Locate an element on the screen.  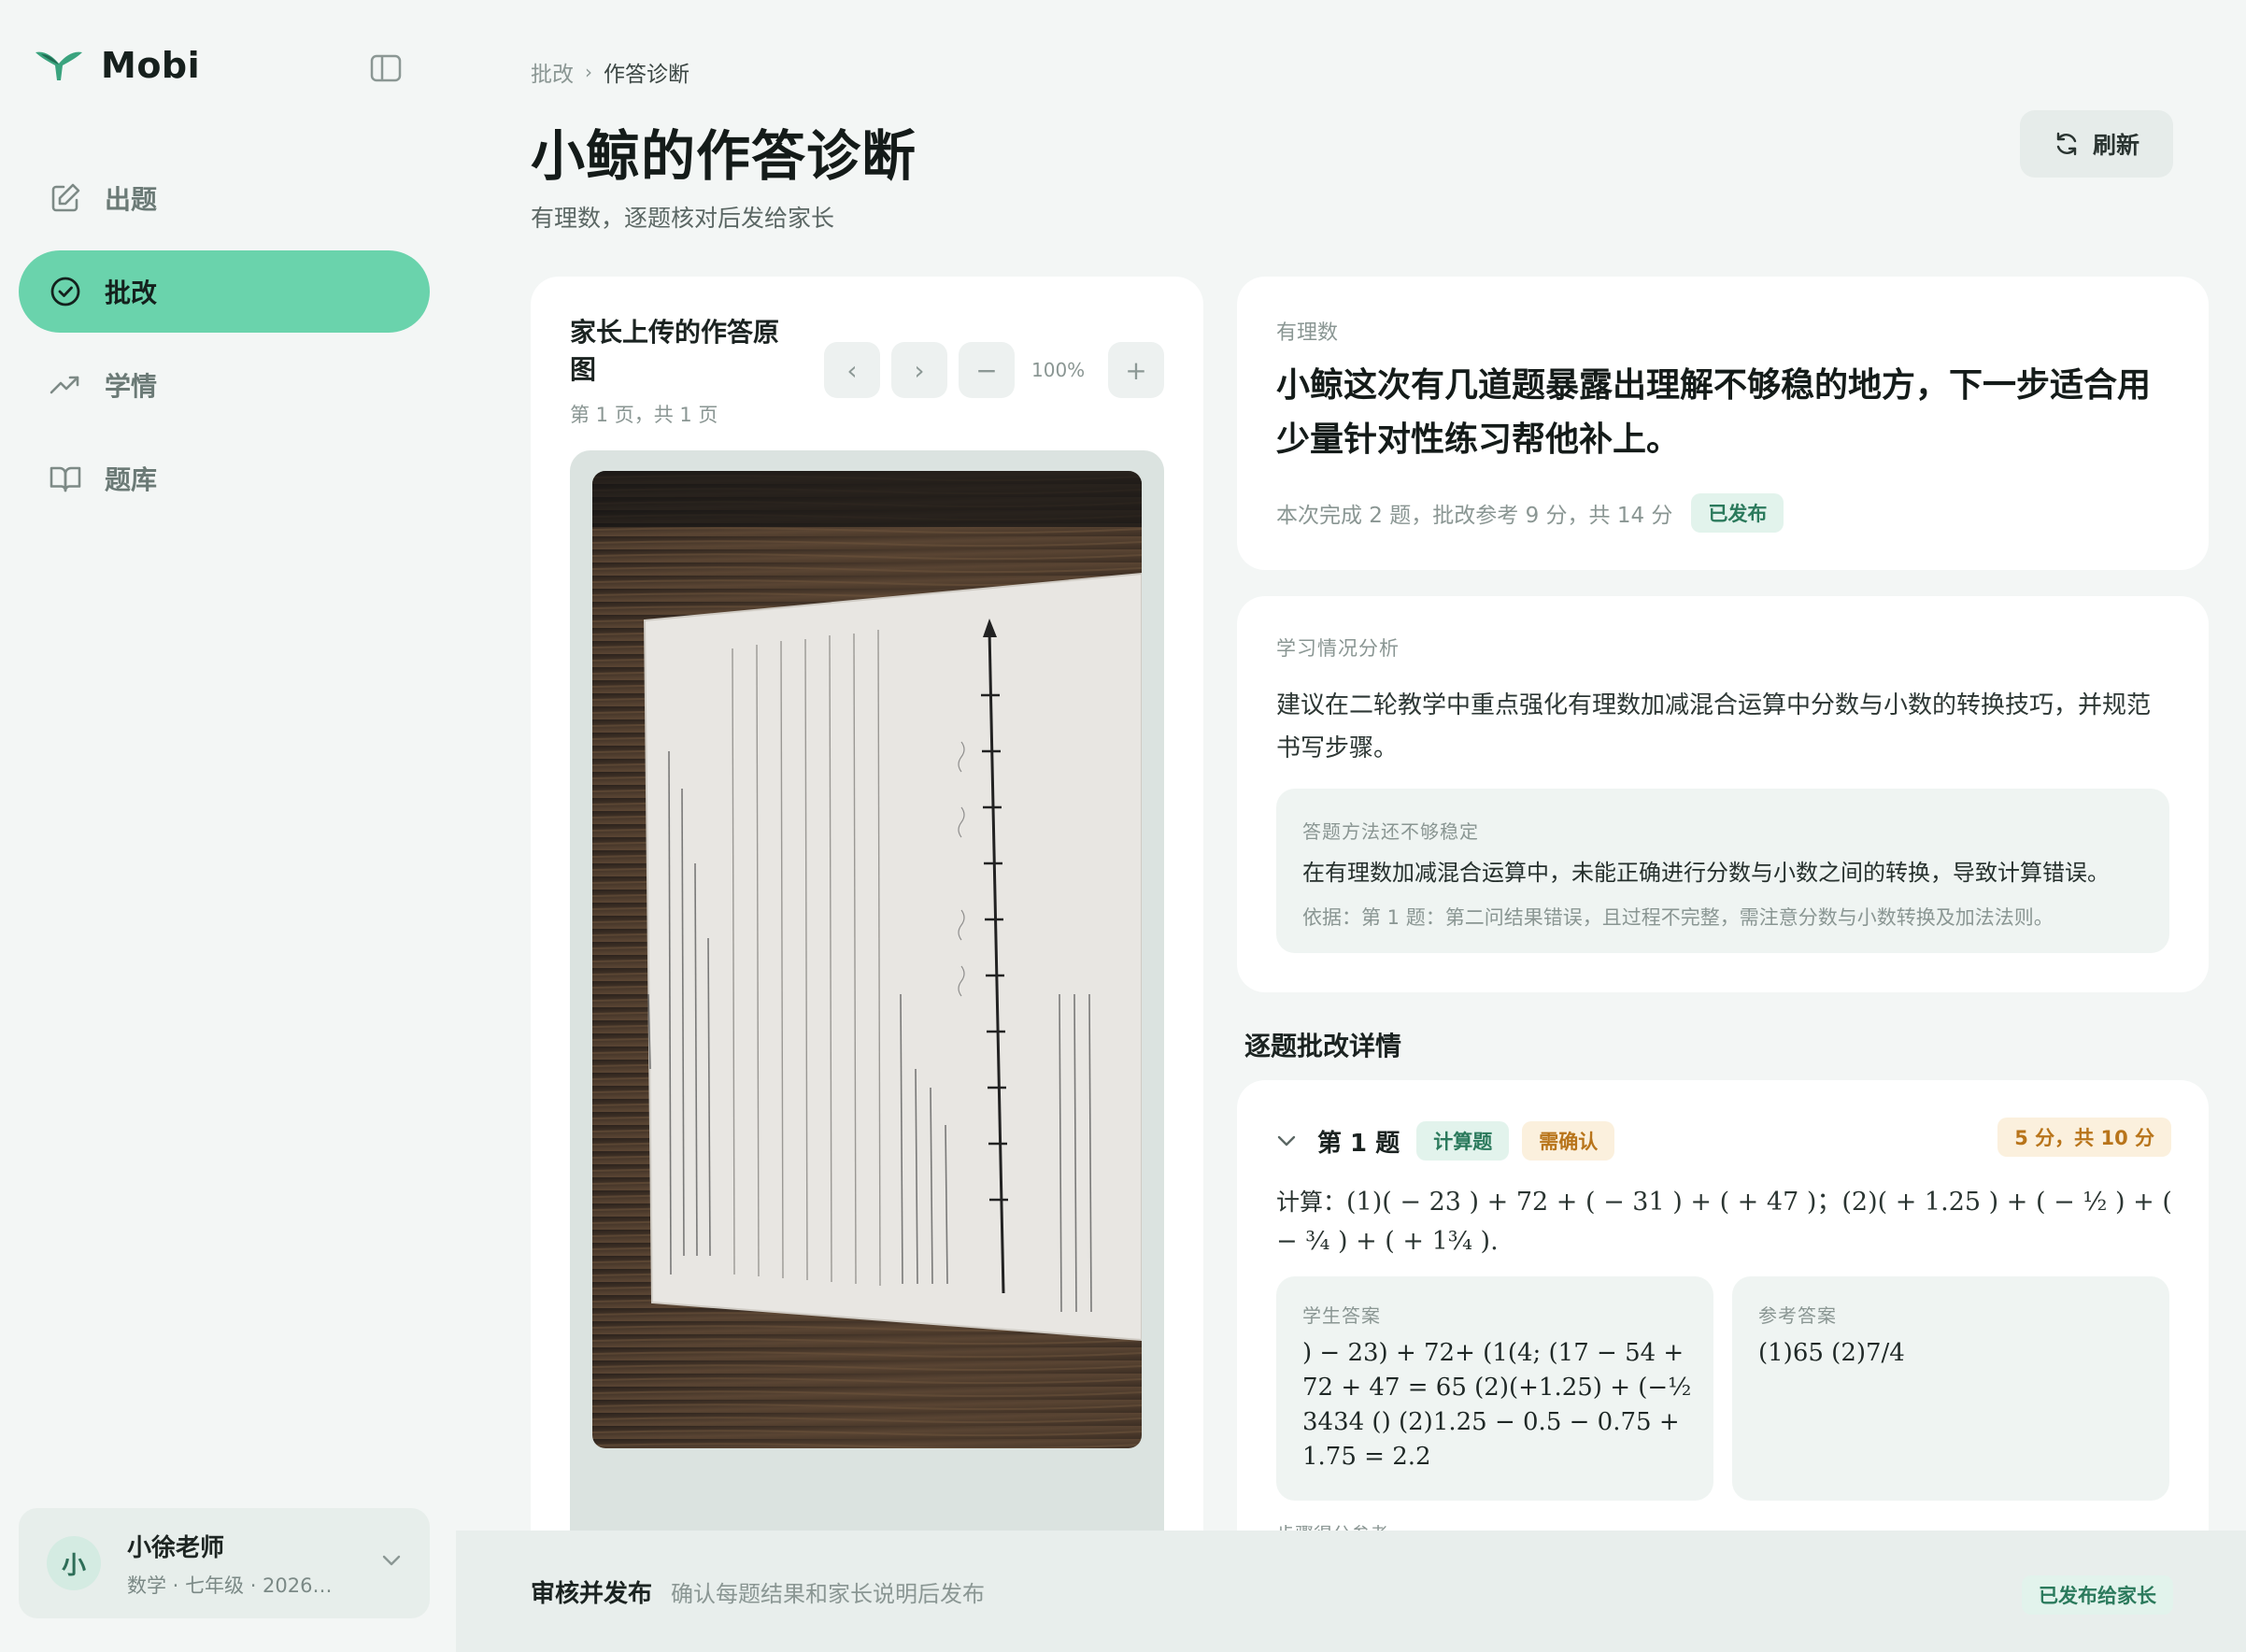
analysis-label: 学习情况分析 is located at coordinates (1338, 649).